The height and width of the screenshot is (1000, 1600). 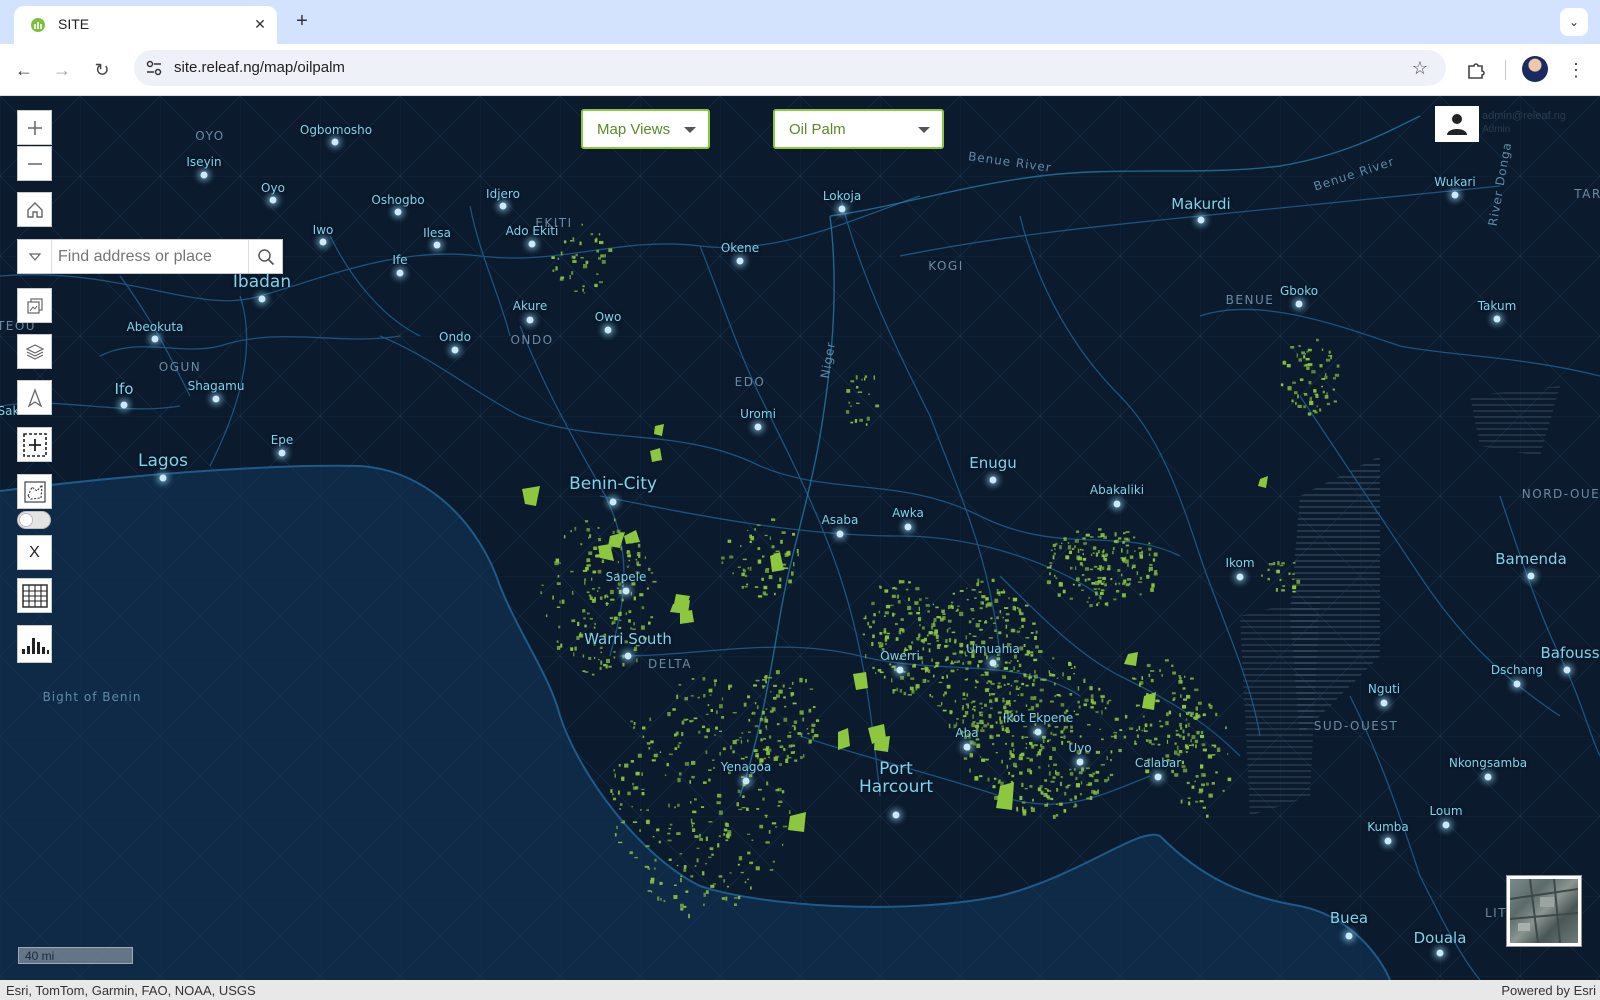 What do you see at coordinates (34, 209) in the screenshot?
I see `home-button` at bounding box center [34, 209].